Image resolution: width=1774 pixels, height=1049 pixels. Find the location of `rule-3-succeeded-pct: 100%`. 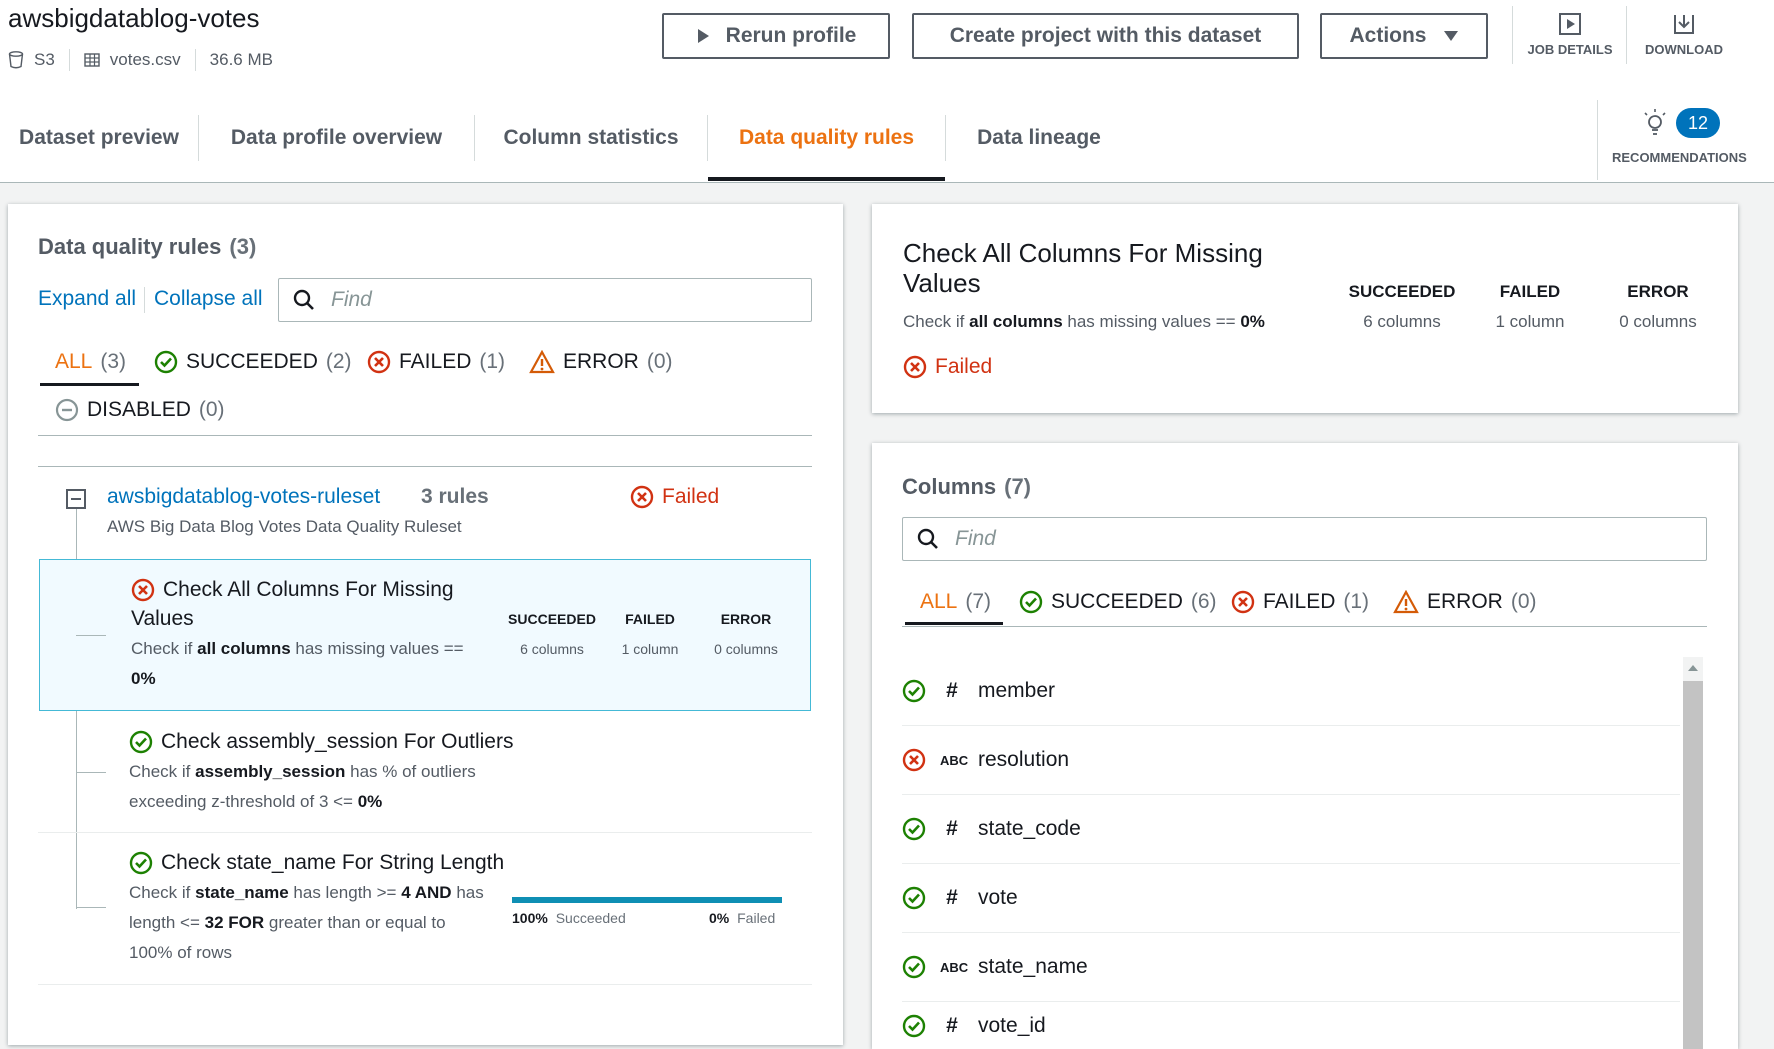

rule-3-succeeded-pct: 100% is located at coordinates (530, 918).